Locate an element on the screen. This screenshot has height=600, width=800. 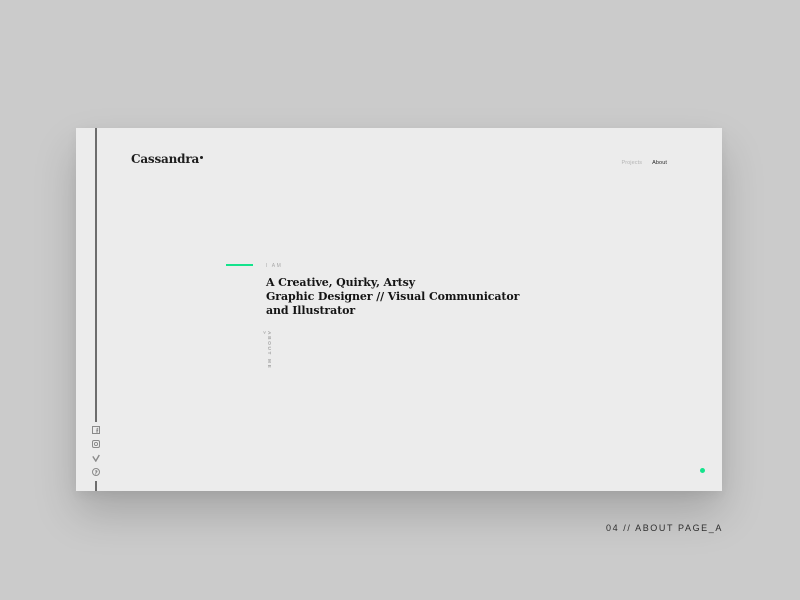
brand-logo: Cassandra is located at coordinates (167, 159).